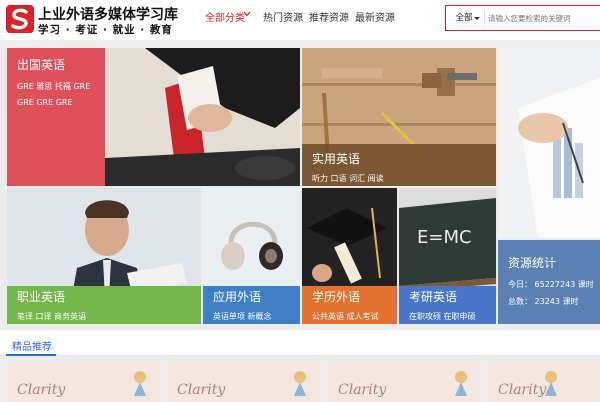  What do you see at coordinates (52, 316) in the screenshot?
I see `tile-career-subtitle: 笔译 口译 商务英语` at bounding box center [52, 316].